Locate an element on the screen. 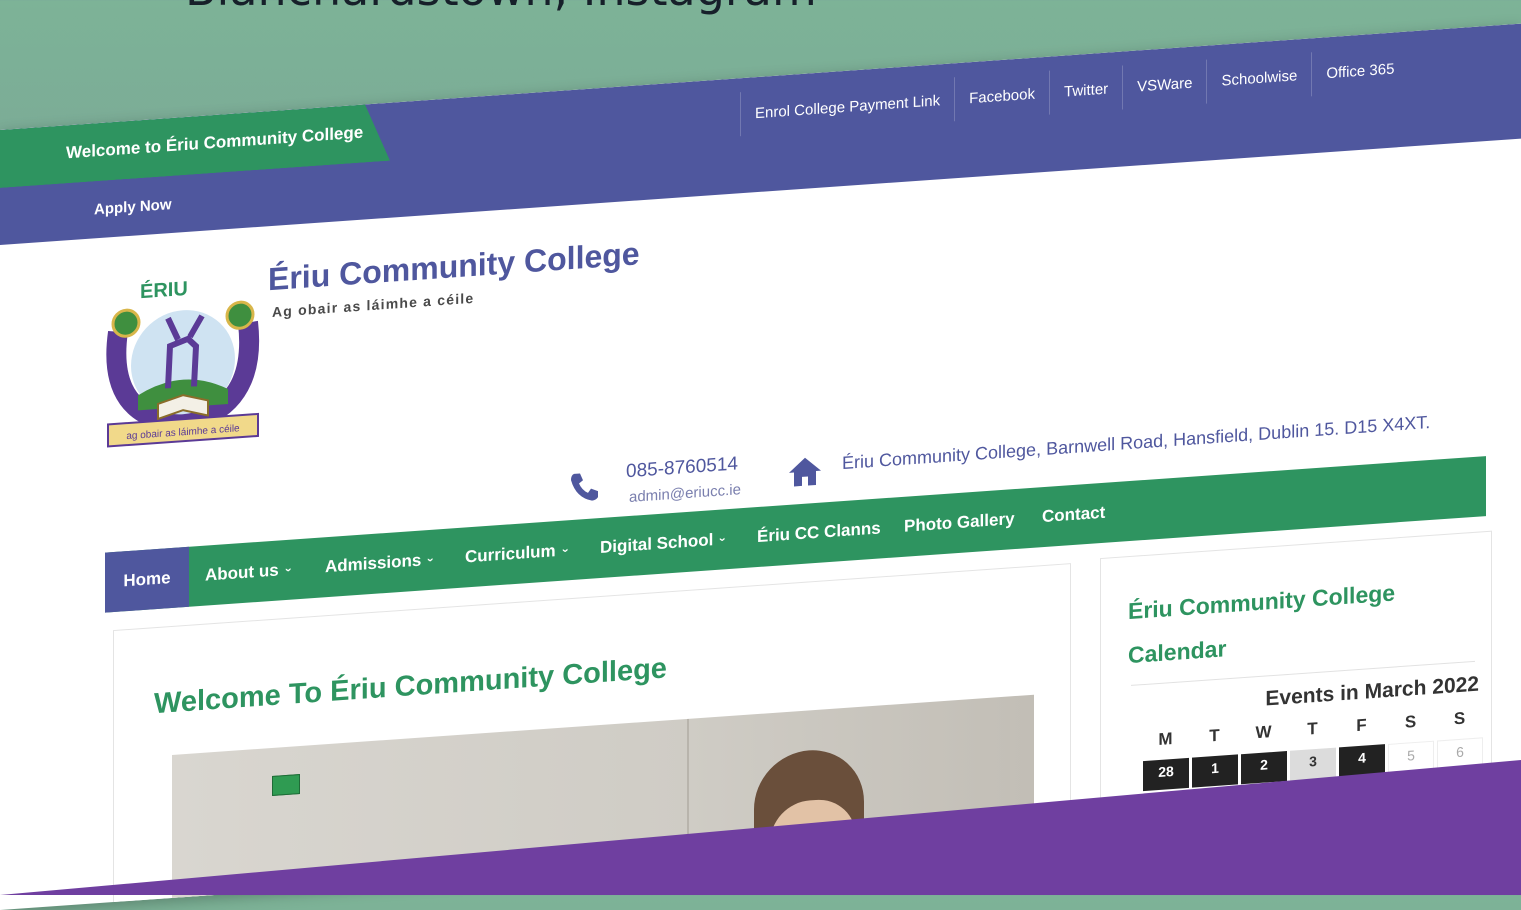  calendar-day: 28 is located at coordinates (1166, 774).